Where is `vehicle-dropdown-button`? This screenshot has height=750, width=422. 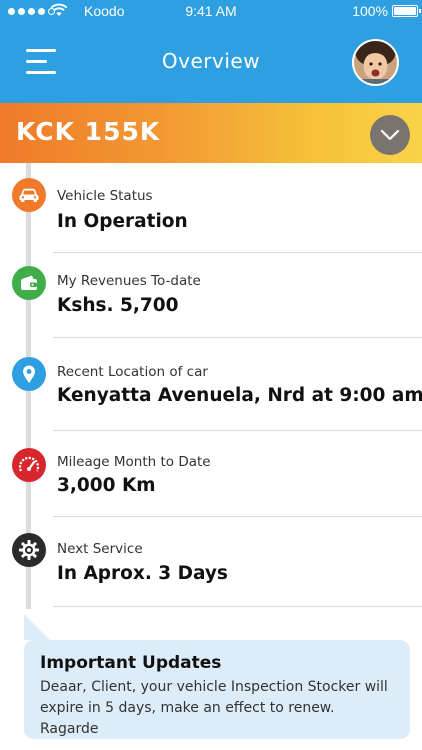 vehicle-dropdown-button is located at coordinates (390, 135).